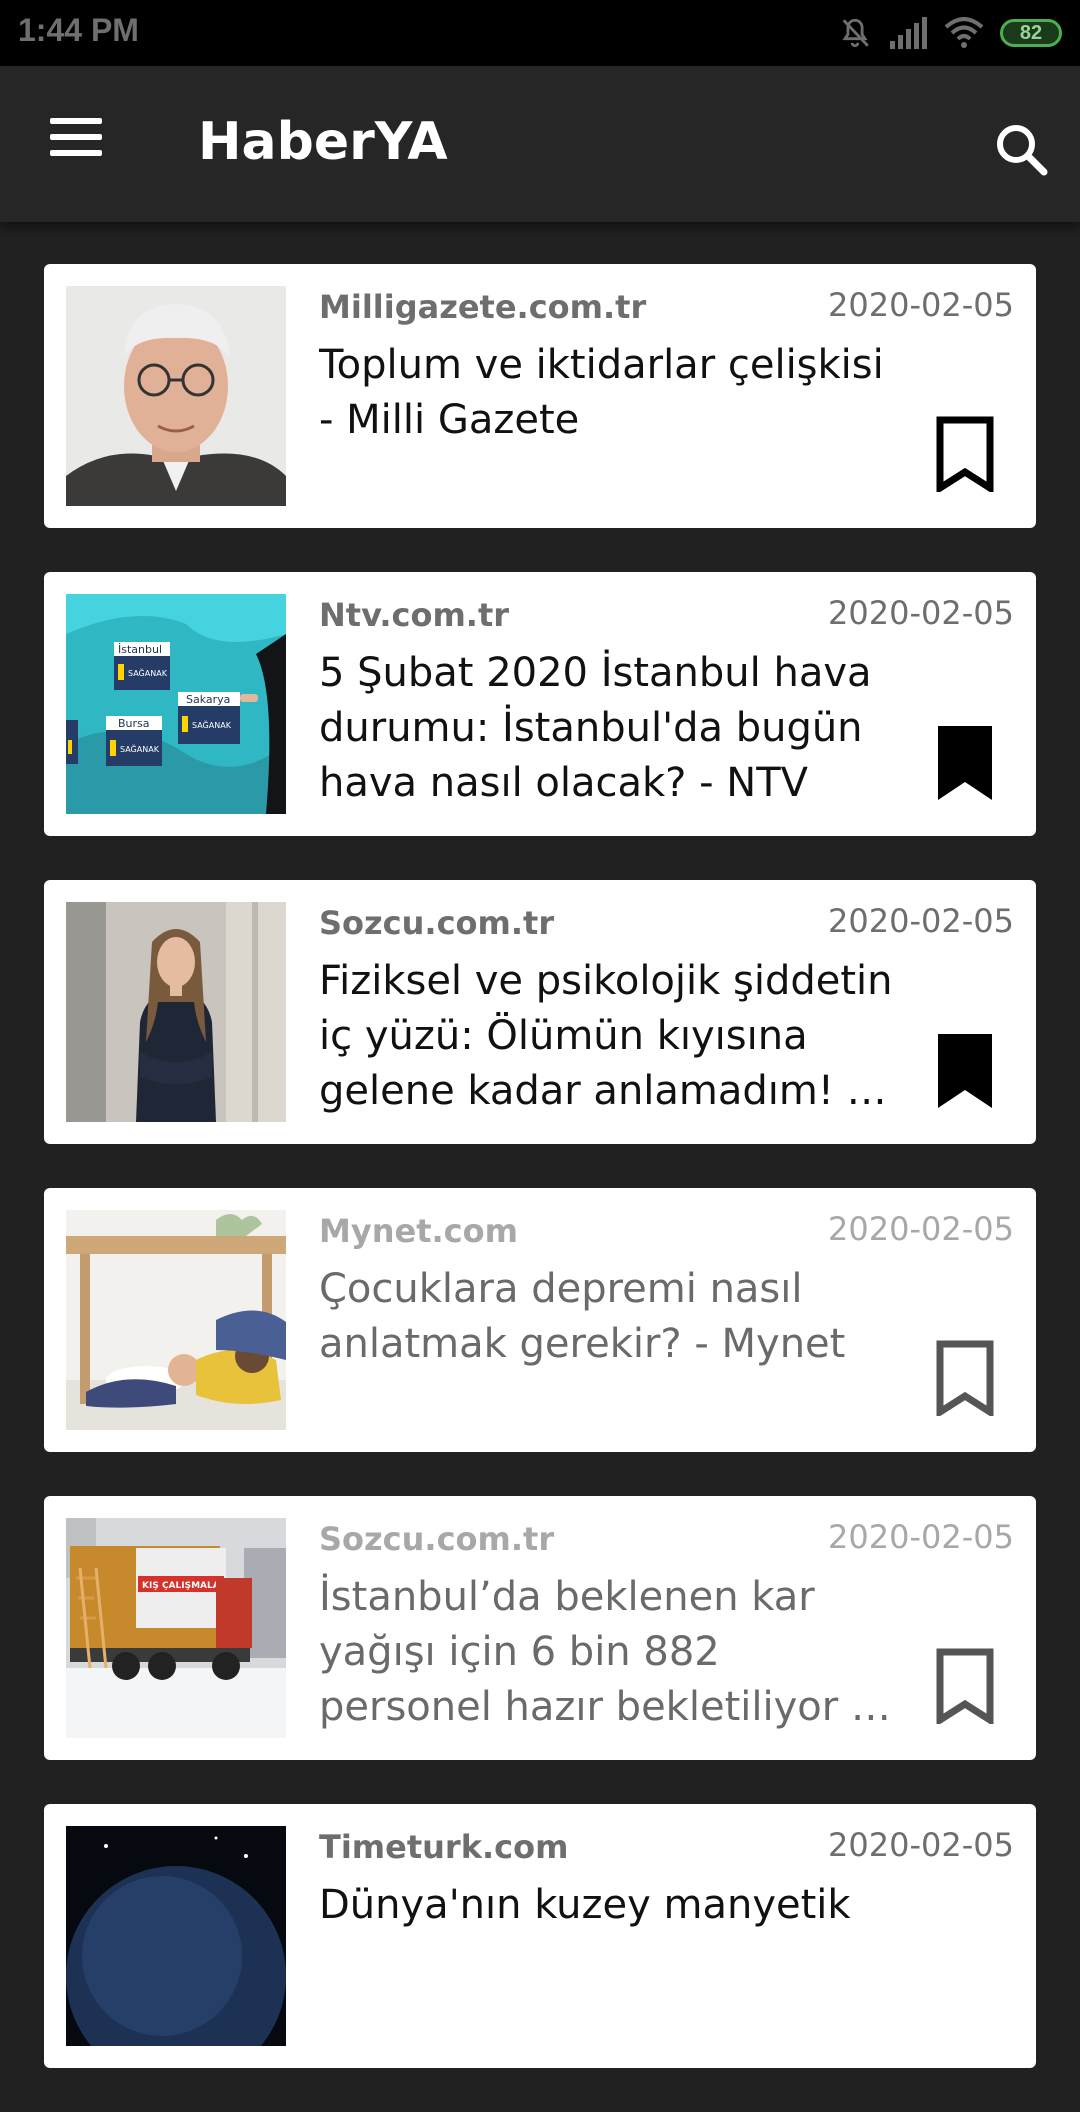 This screenshot has height=2112, width=1080. Describe the element at coordinates (908, 33) in the screenshot. I see `signal-icon` at that location.